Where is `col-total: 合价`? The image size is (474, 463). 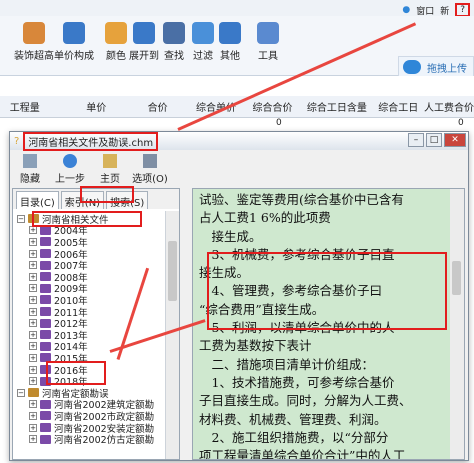
col-total: 合价 is located at coordinates (157, 106).